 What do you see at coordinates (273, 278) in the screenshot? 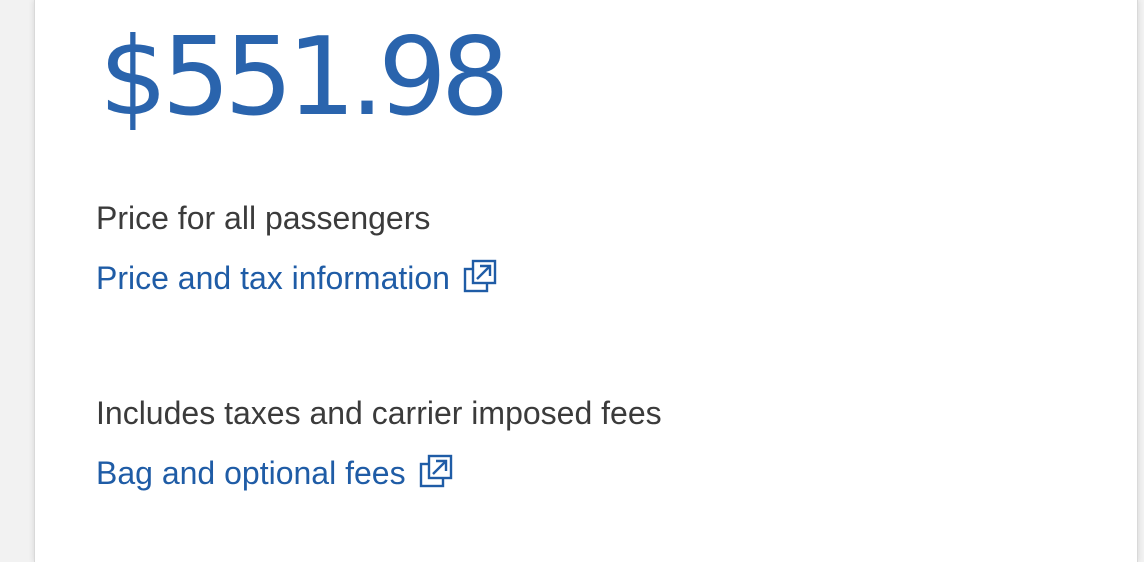
I see `price-tax-info-label: Price and tax information` at bounding box center [273, 278].